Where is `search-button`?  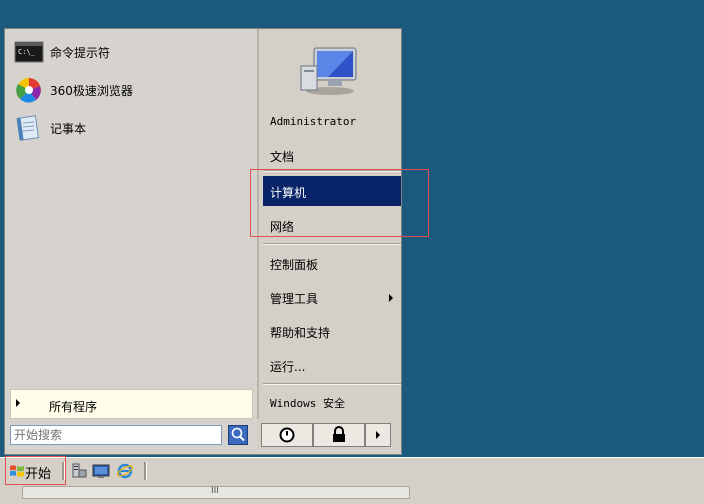
search-button is located at coordinates (238, 435).